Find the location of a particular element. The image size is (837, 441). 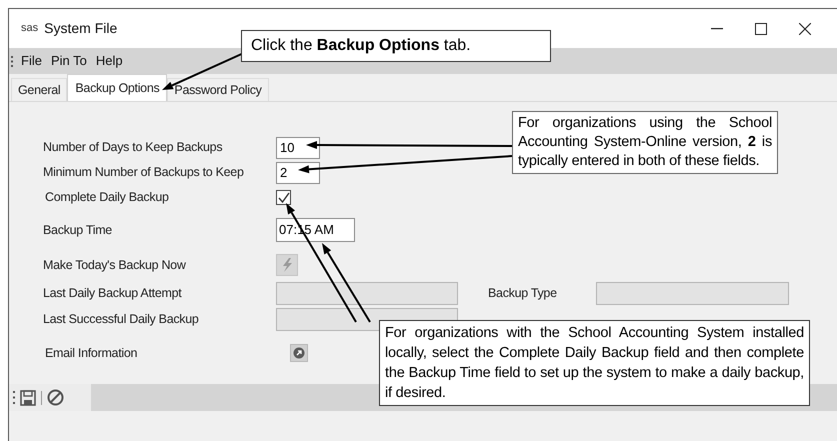

callout: For organizations with the School Accounting System installed locally, select the Complete Daily Backup field and then complete the Backup Time field to set up the system to make a daily backup, if desired. is located at coordinates (594, 363).